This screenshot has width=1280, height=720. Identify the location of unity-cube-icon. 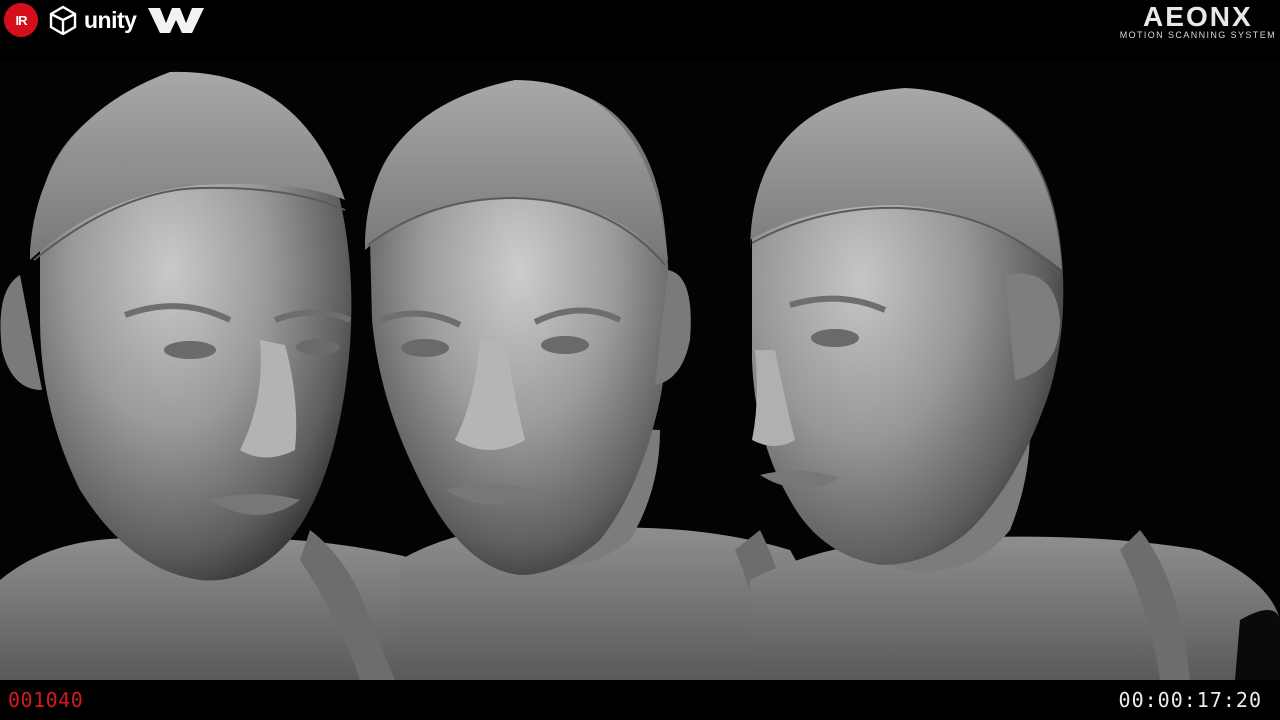
(63, 20).